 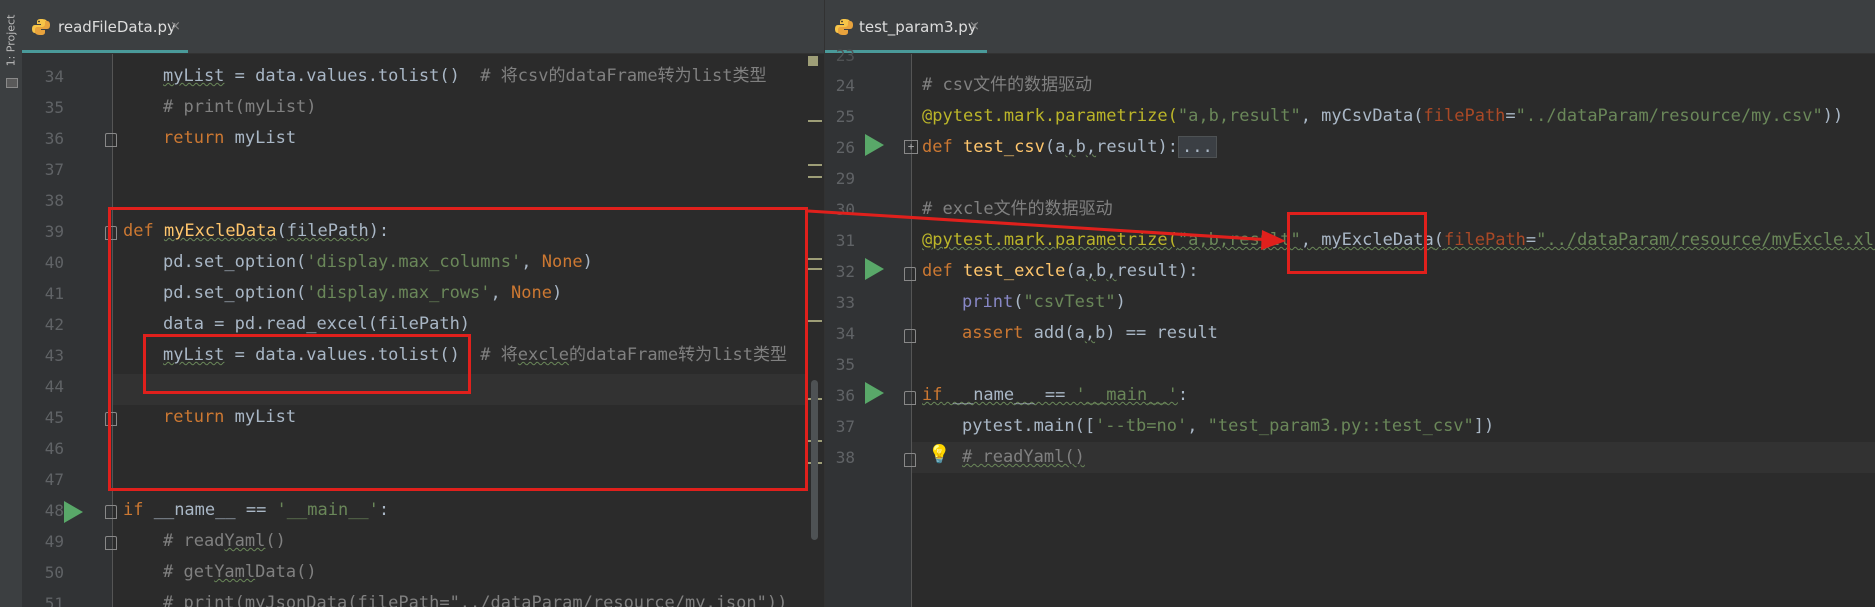 What do you see at coordinates (1014, 271) in the screenshot?
I see `function-name: test_excle` at bounding box center [1014, 271].